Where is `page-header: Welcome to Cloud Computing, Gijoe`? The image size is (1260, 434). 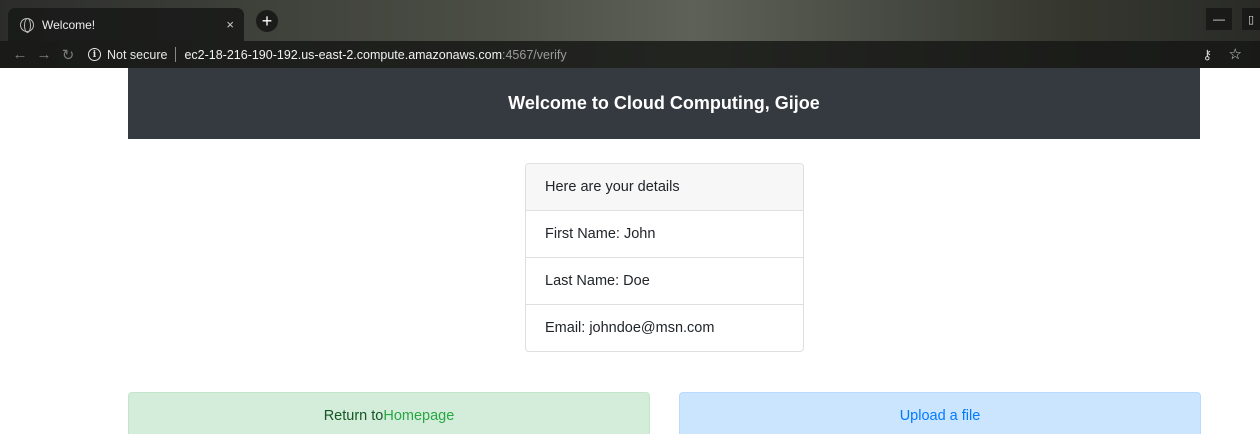
page-header: Welcome to Cloud Computing, Gijoe is located at coordinates (664, 103).